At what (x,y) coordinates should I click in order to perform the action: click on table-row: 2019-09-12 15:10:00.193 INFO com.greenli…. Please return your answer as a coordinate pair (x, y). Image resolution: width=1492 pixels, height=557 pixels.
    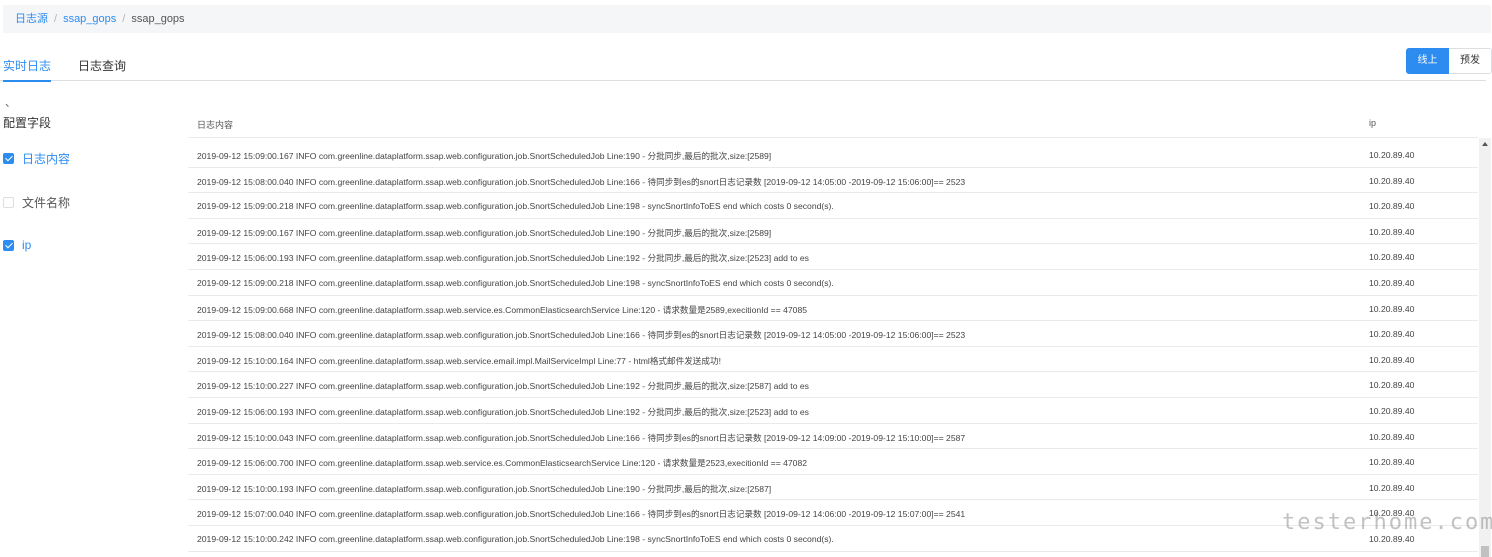
    Looking at the image, I should click on (833, 488).